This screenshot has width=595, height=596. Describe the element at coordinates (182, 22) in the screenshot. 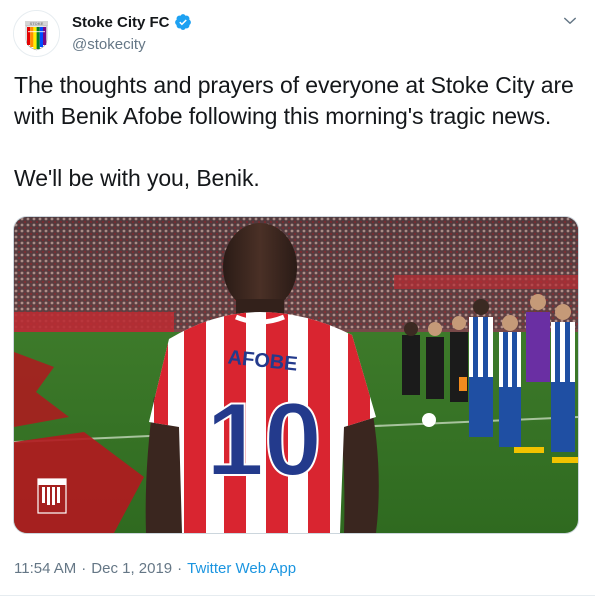

I see `verified-badge-icon` at that location.